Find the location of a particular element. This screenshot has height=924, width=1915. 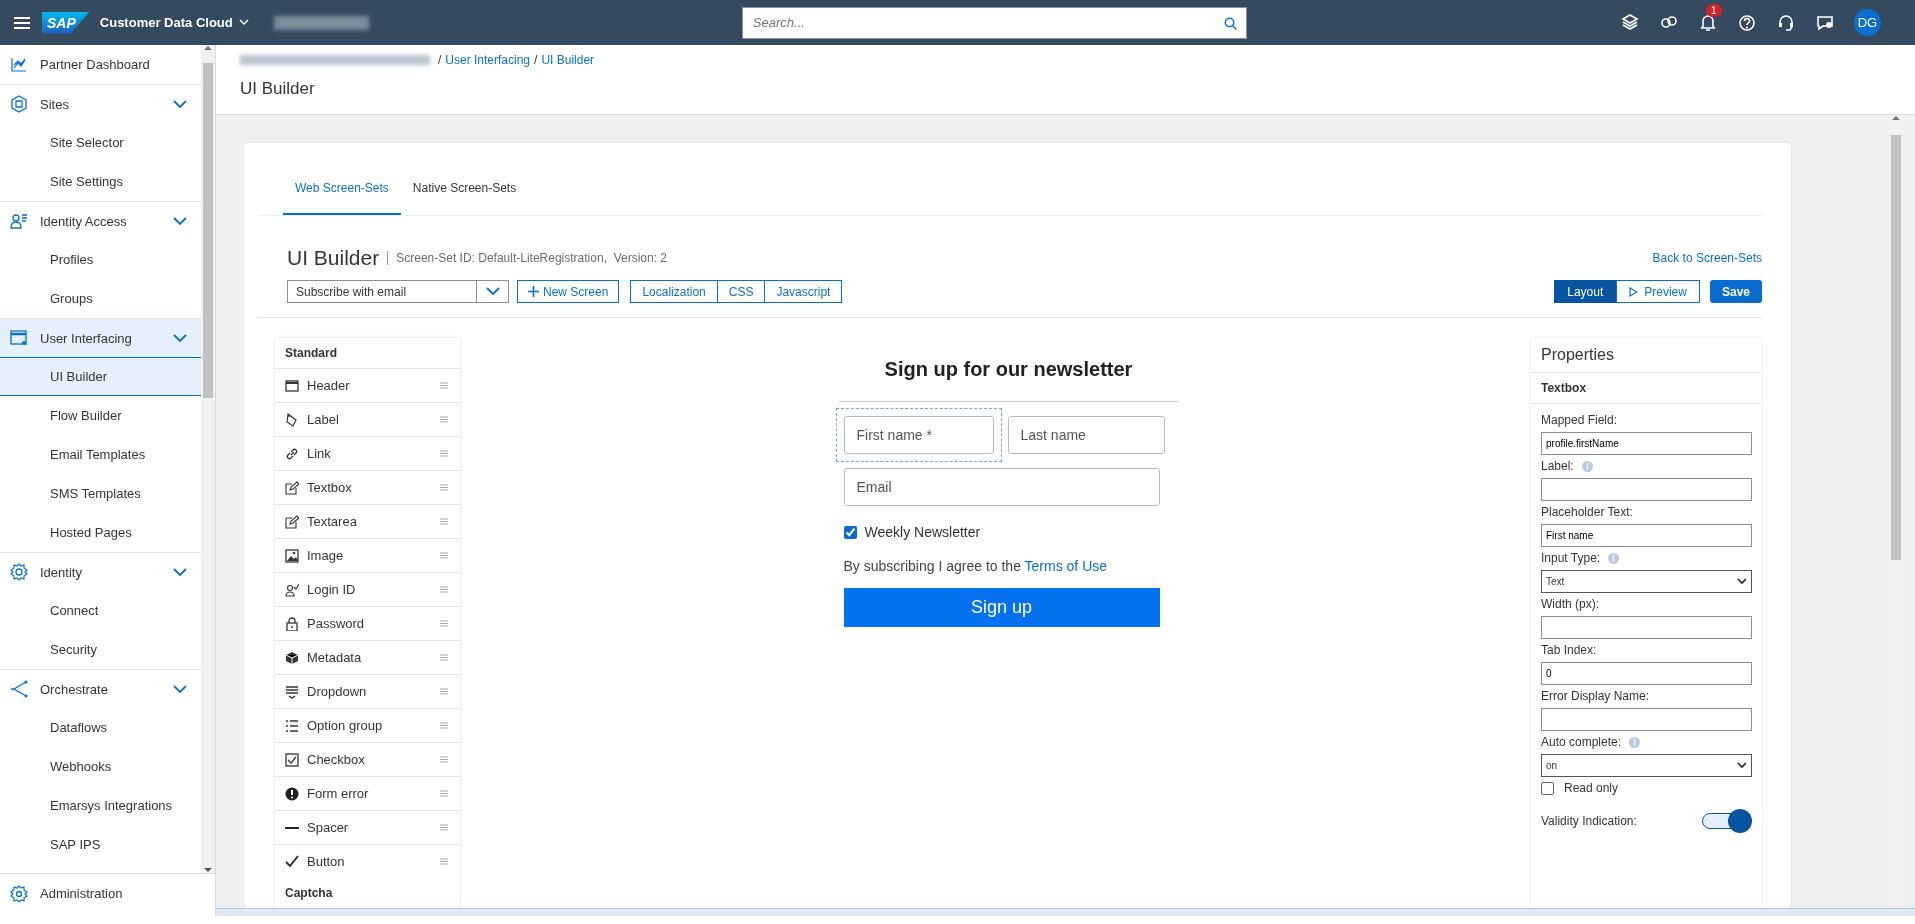

widget-item: Dropdown is located at coordinates (367, 691).